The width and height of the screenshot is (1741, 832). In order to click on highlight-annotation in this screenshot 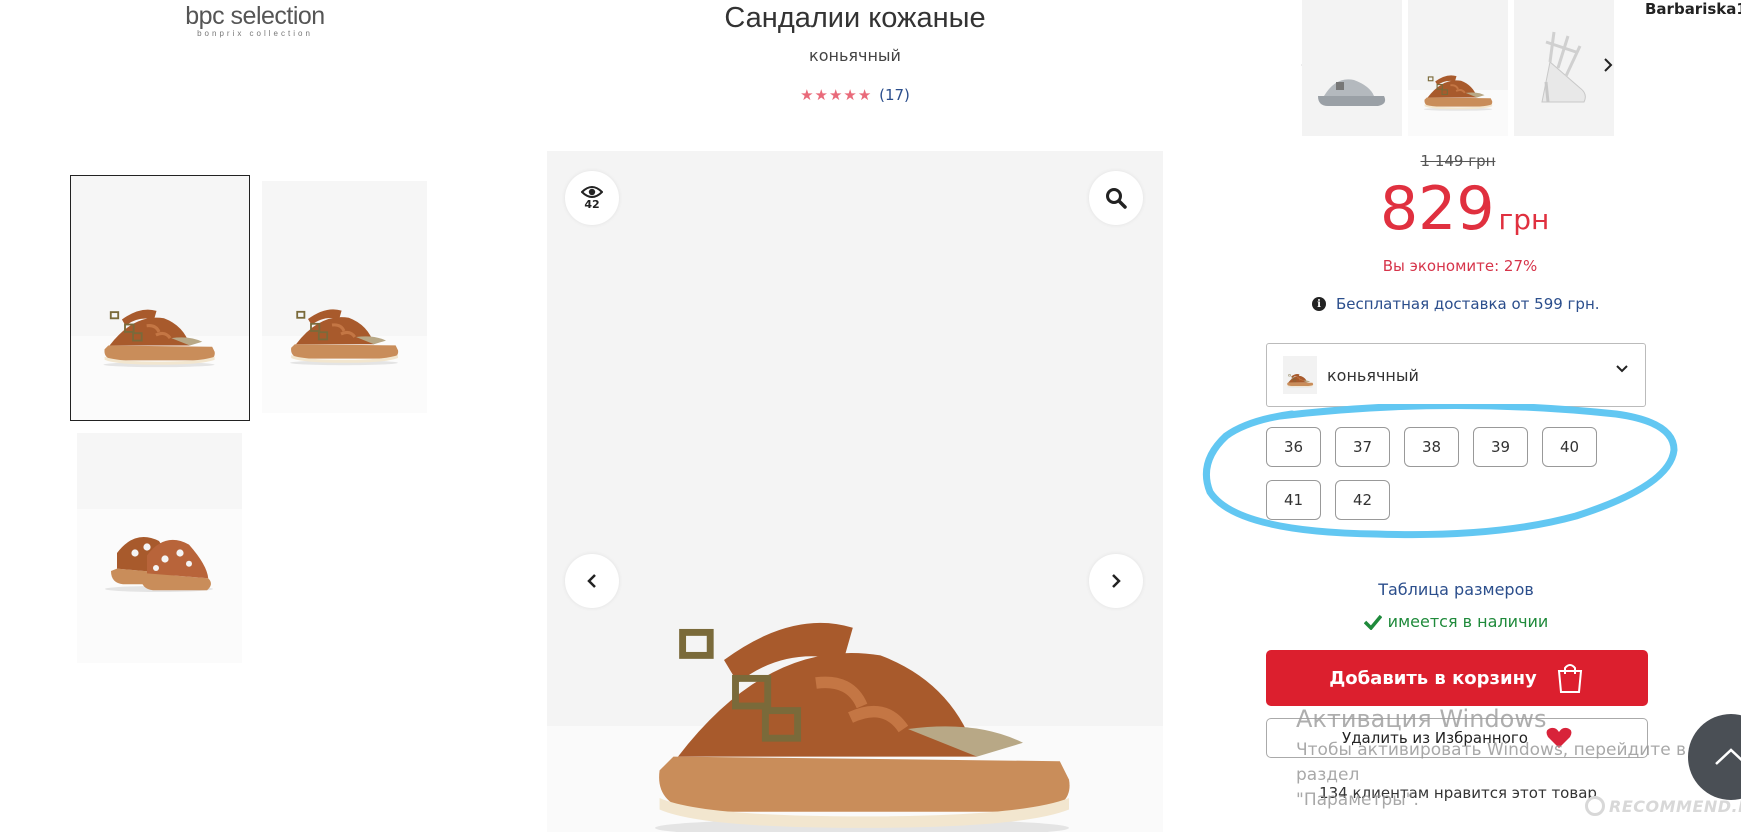, I will do `click(1440, 471)`.